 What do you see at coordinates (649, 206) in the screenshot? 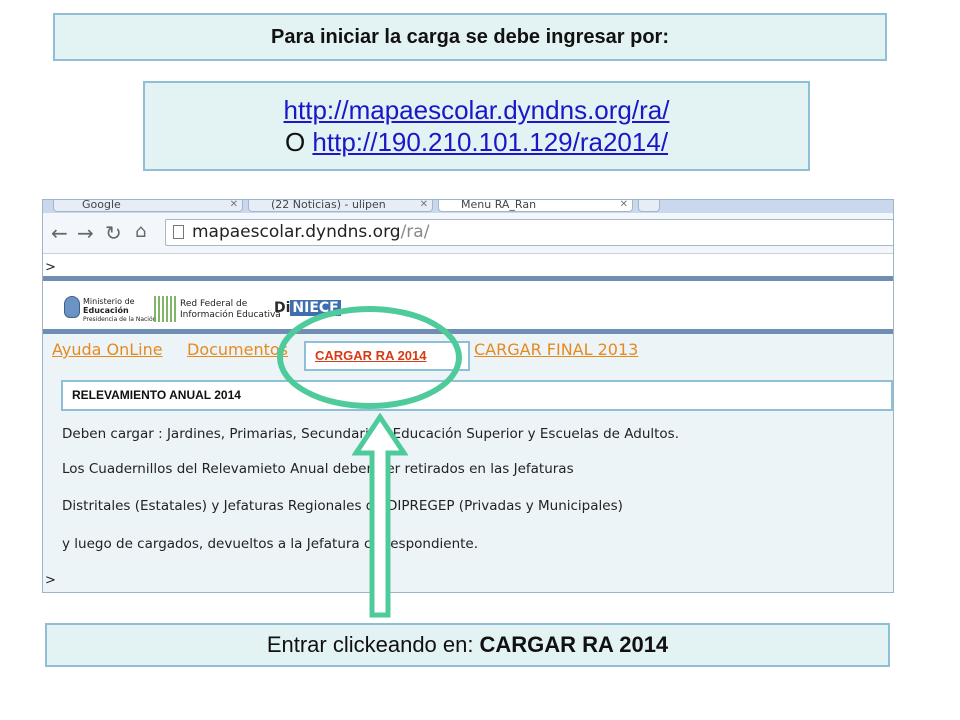
I see `new-tab-button` at bounding box center [649, 206].